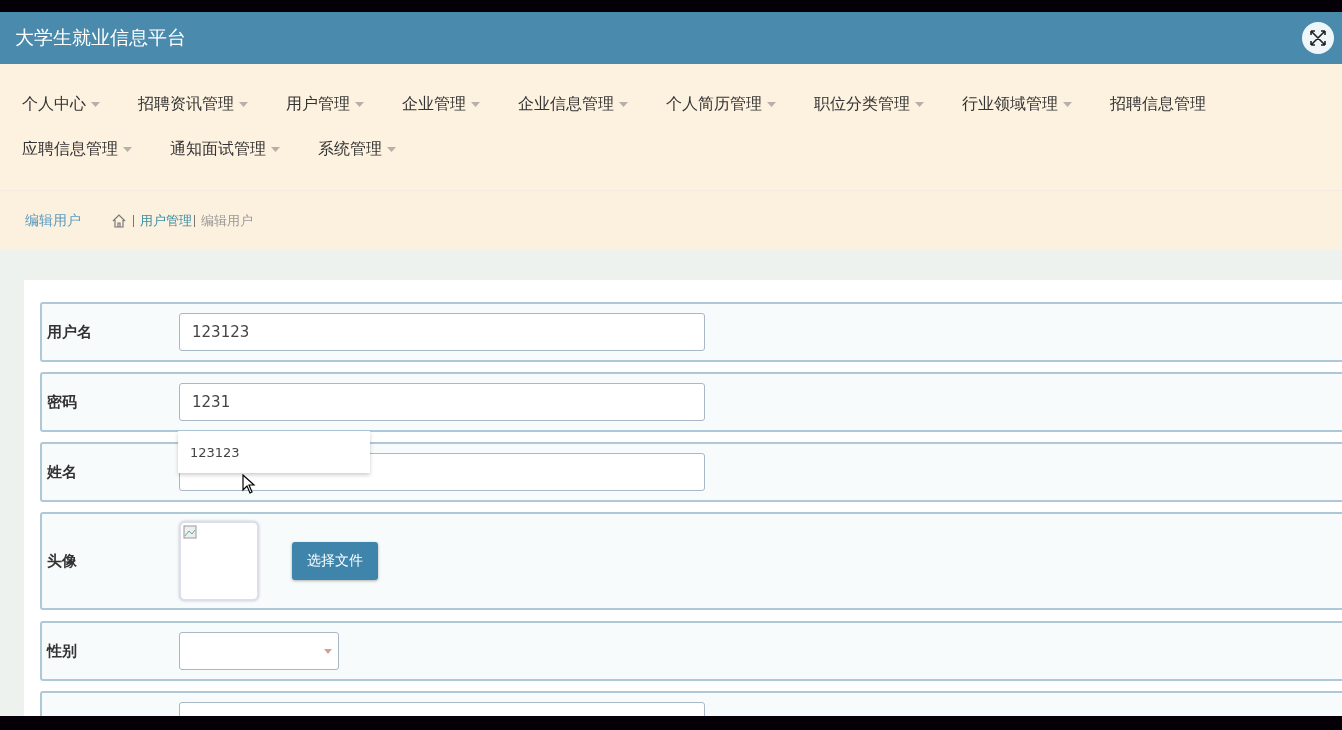  Describe the element at coordinates (862, 104) in the screenshot. I see `menu-item: 职位分类管理` at that location.